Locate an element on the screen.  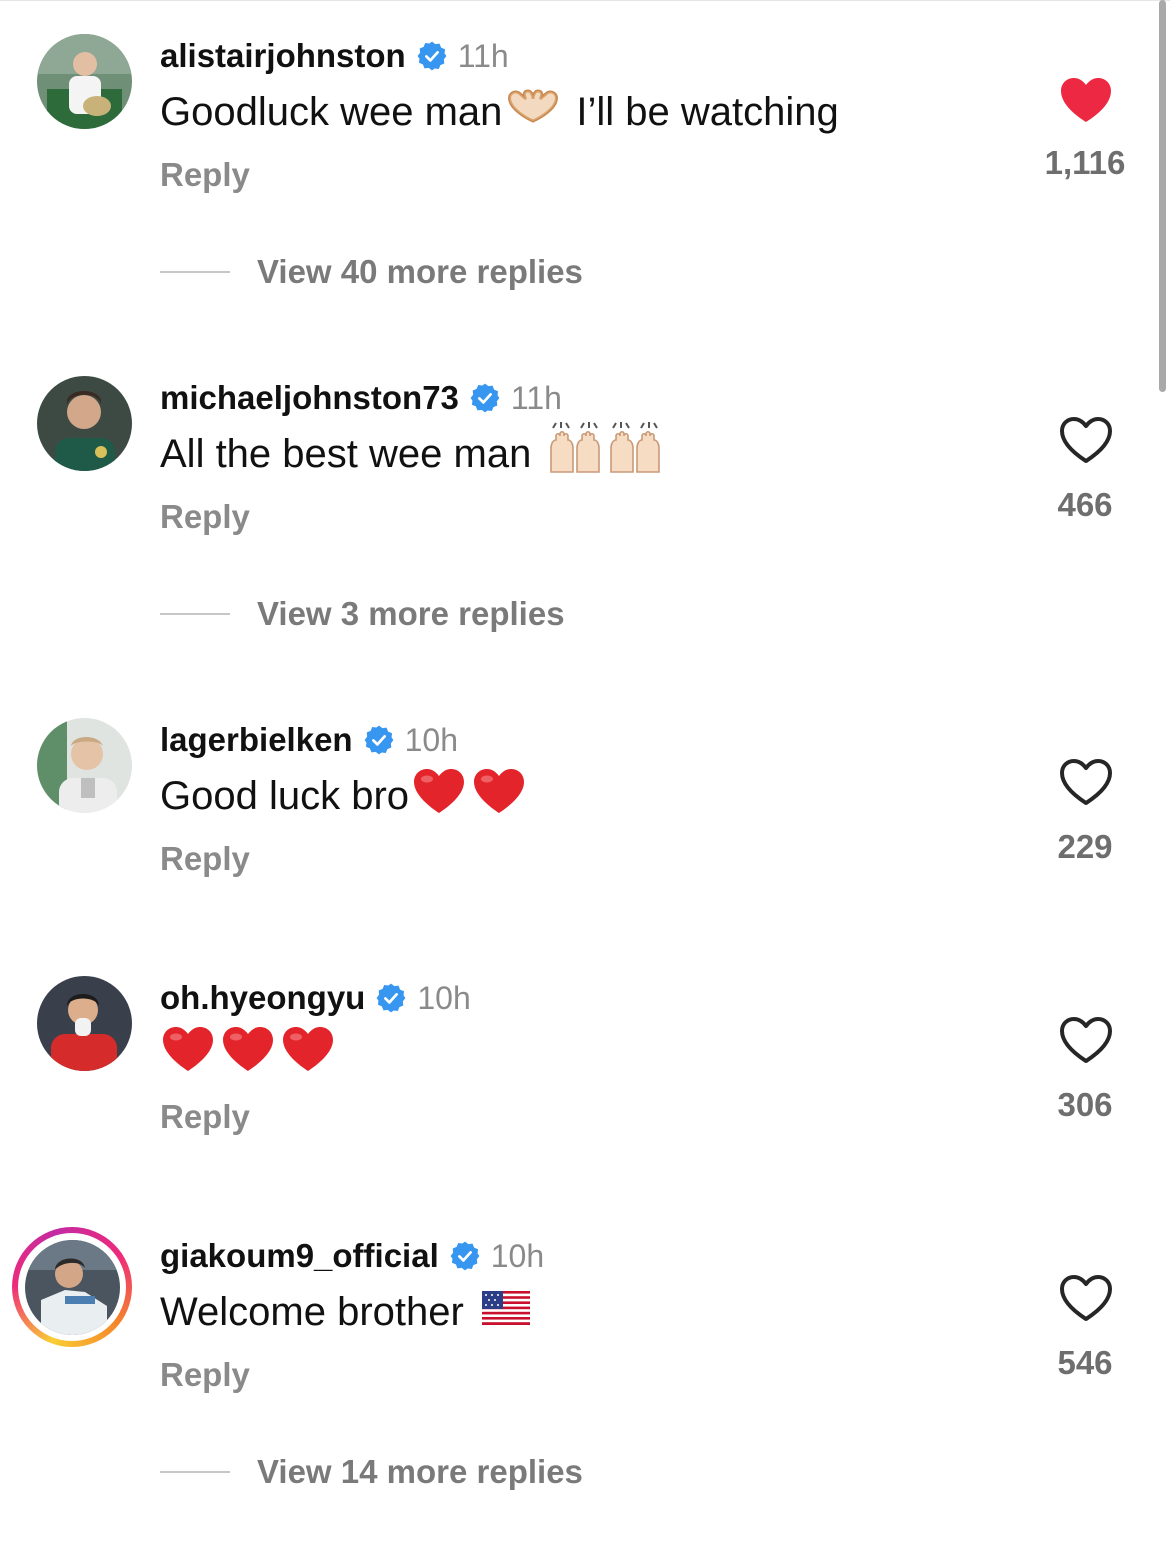
comment-body: Good luck bro is located at coordinates (285, 795).